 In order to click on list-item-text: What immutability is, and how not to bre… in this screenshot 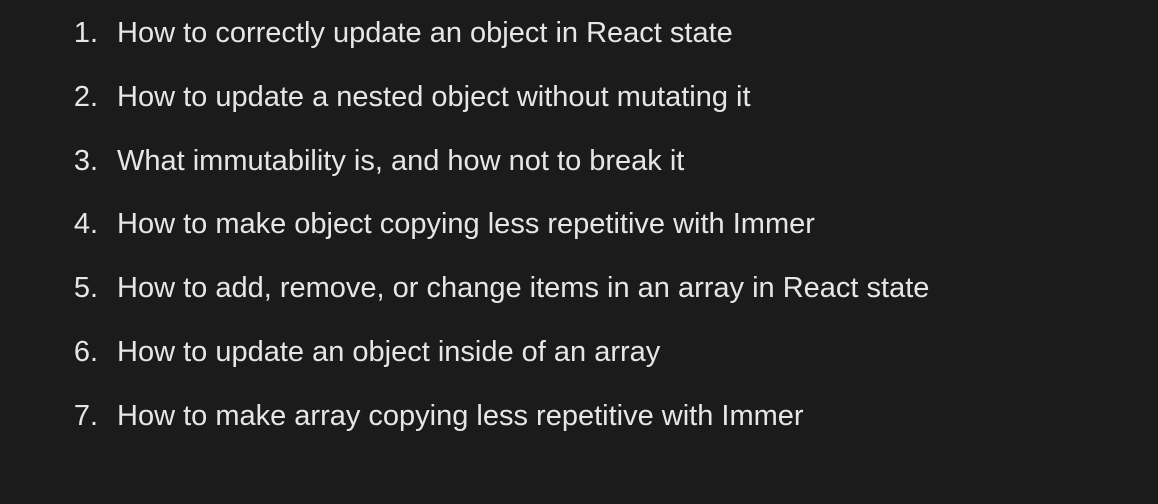, I will do `click(401, 160)`.